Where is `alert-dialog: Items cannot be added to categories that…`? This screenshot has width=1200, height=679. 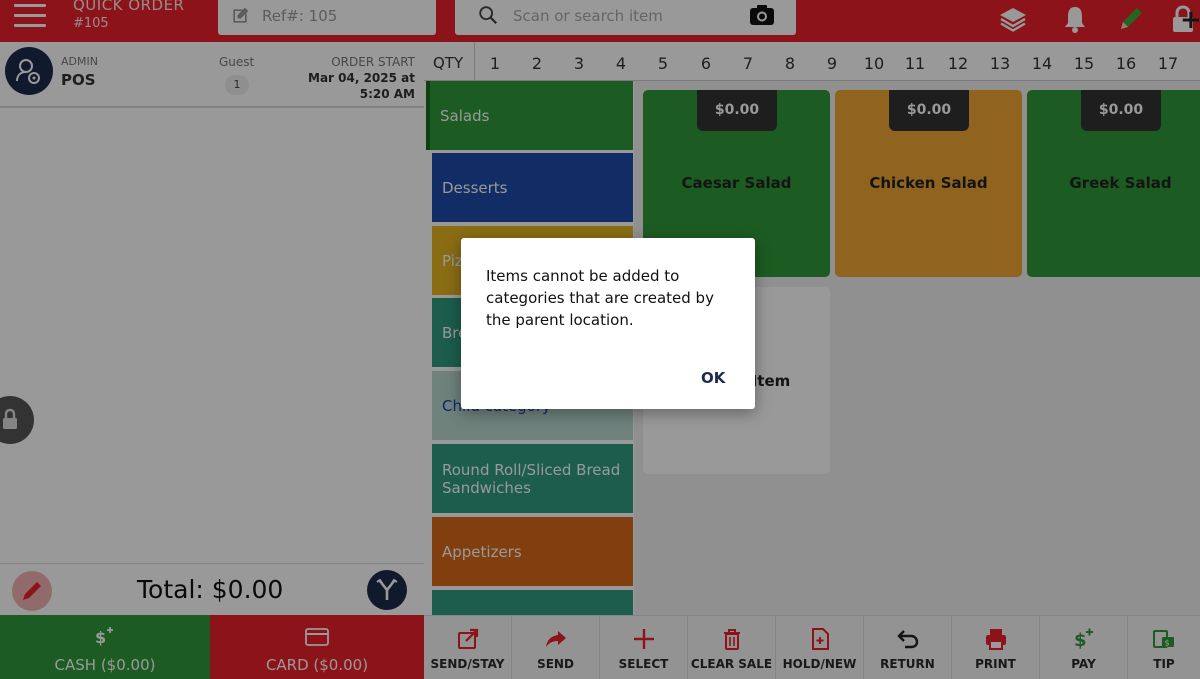 alert-dialog: Items cannot be added to categories that… is located at coordinates (608, 323).